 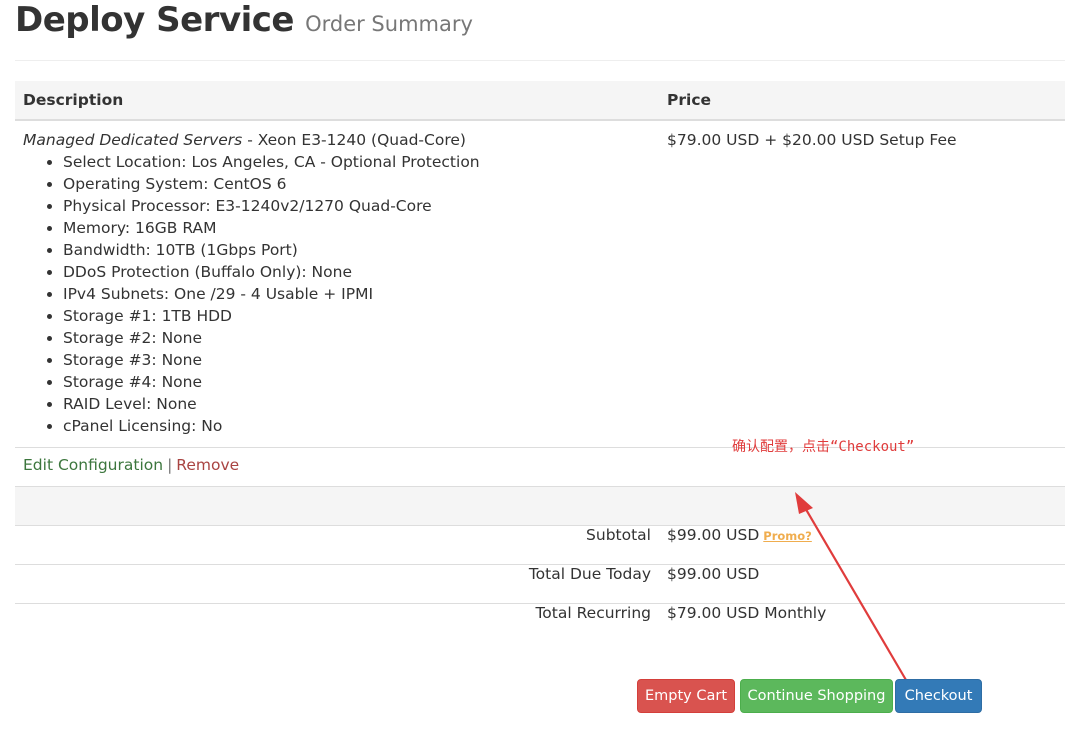 I want to click on due-today-row: Total Due Today $99.00 USD, so click(x=540, y=584).